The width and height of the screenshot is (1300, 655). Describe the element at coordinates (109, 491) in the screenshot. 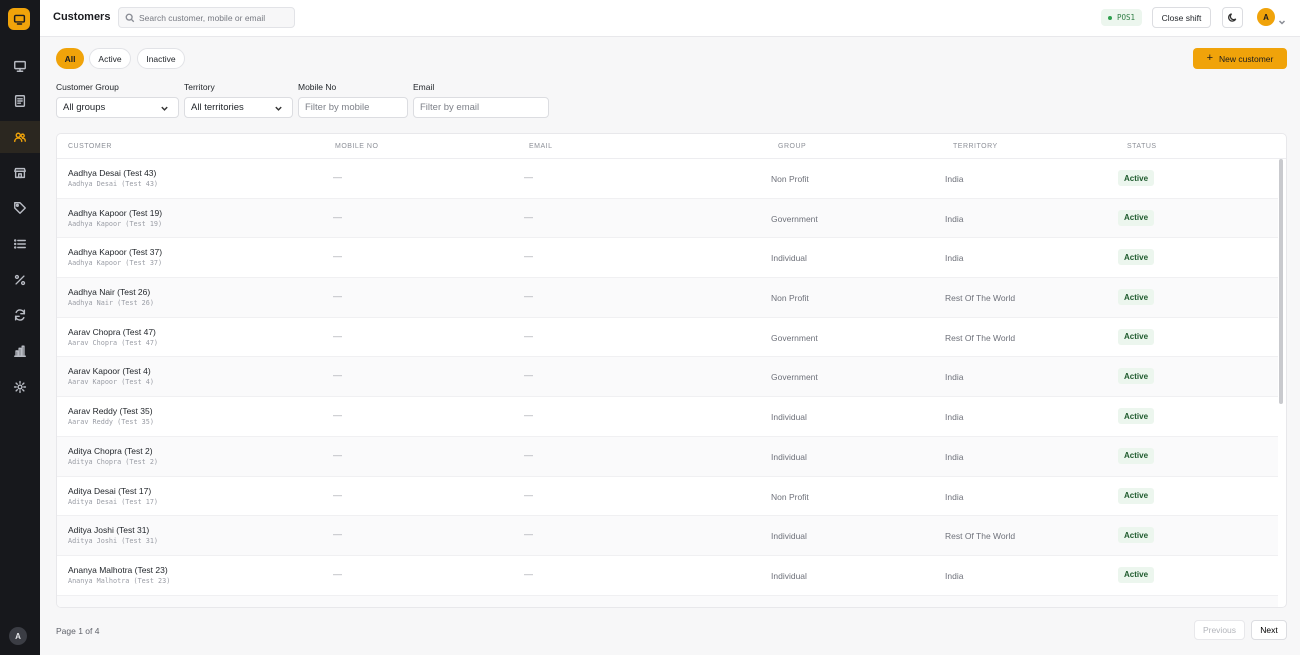

I see `customer-name: Aditya Desai (Test 17)` at that location.